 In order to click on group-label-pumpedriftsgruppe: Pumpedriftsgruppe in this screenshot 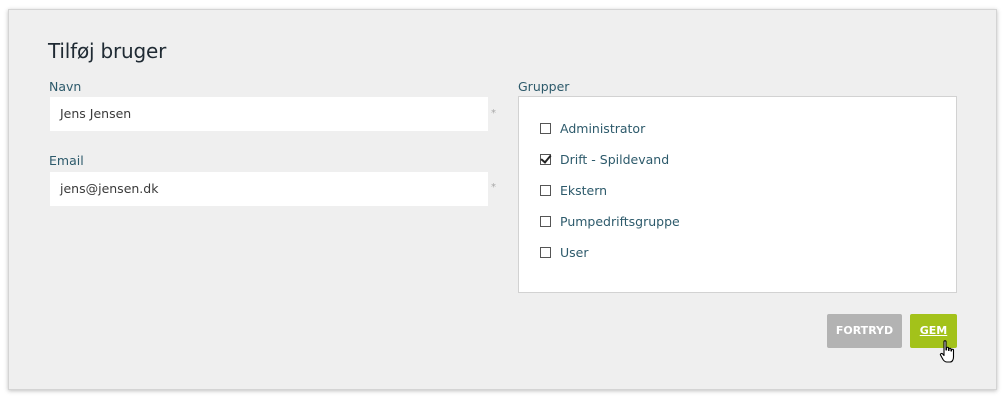, I will do `click(620, 221)`.